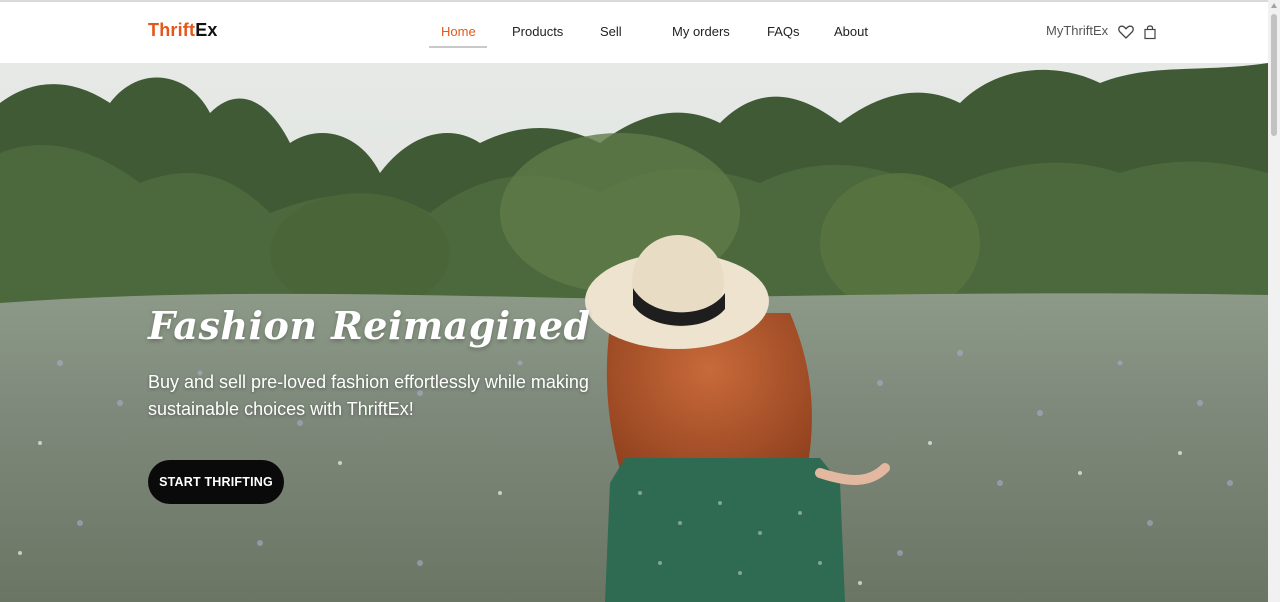 The image size is (1280, 602). I want to click on page-scrollbar, so click(1274, 301).